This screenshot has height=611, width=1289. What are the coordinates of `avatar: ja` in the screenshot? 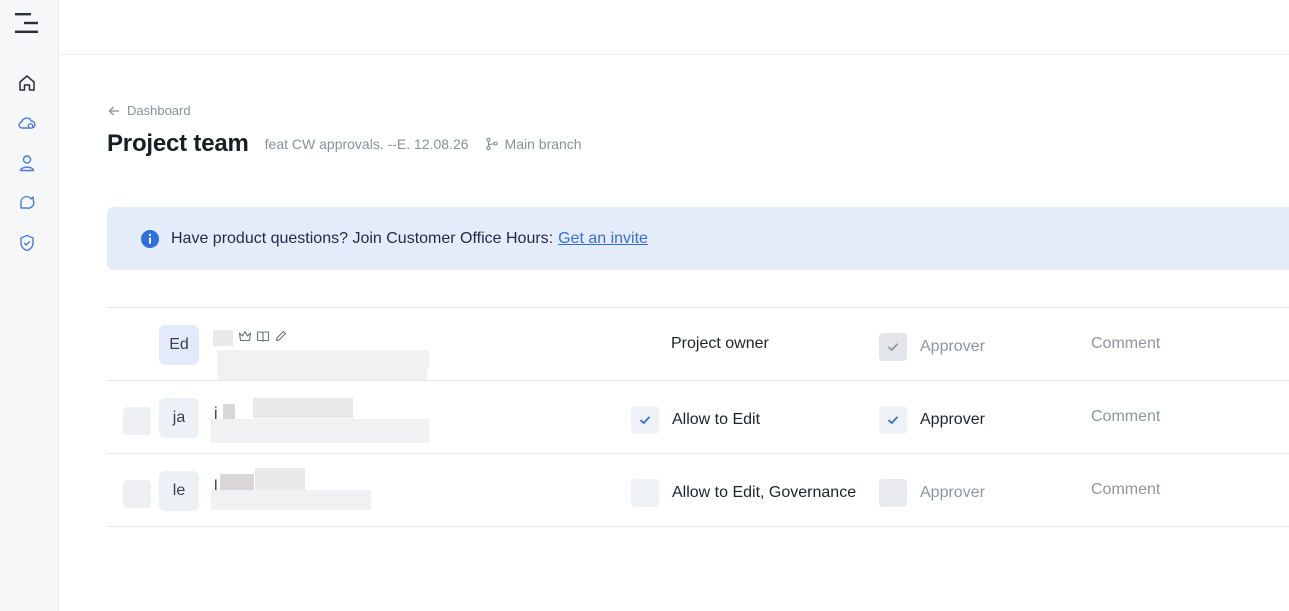 It's located at (179, 418).